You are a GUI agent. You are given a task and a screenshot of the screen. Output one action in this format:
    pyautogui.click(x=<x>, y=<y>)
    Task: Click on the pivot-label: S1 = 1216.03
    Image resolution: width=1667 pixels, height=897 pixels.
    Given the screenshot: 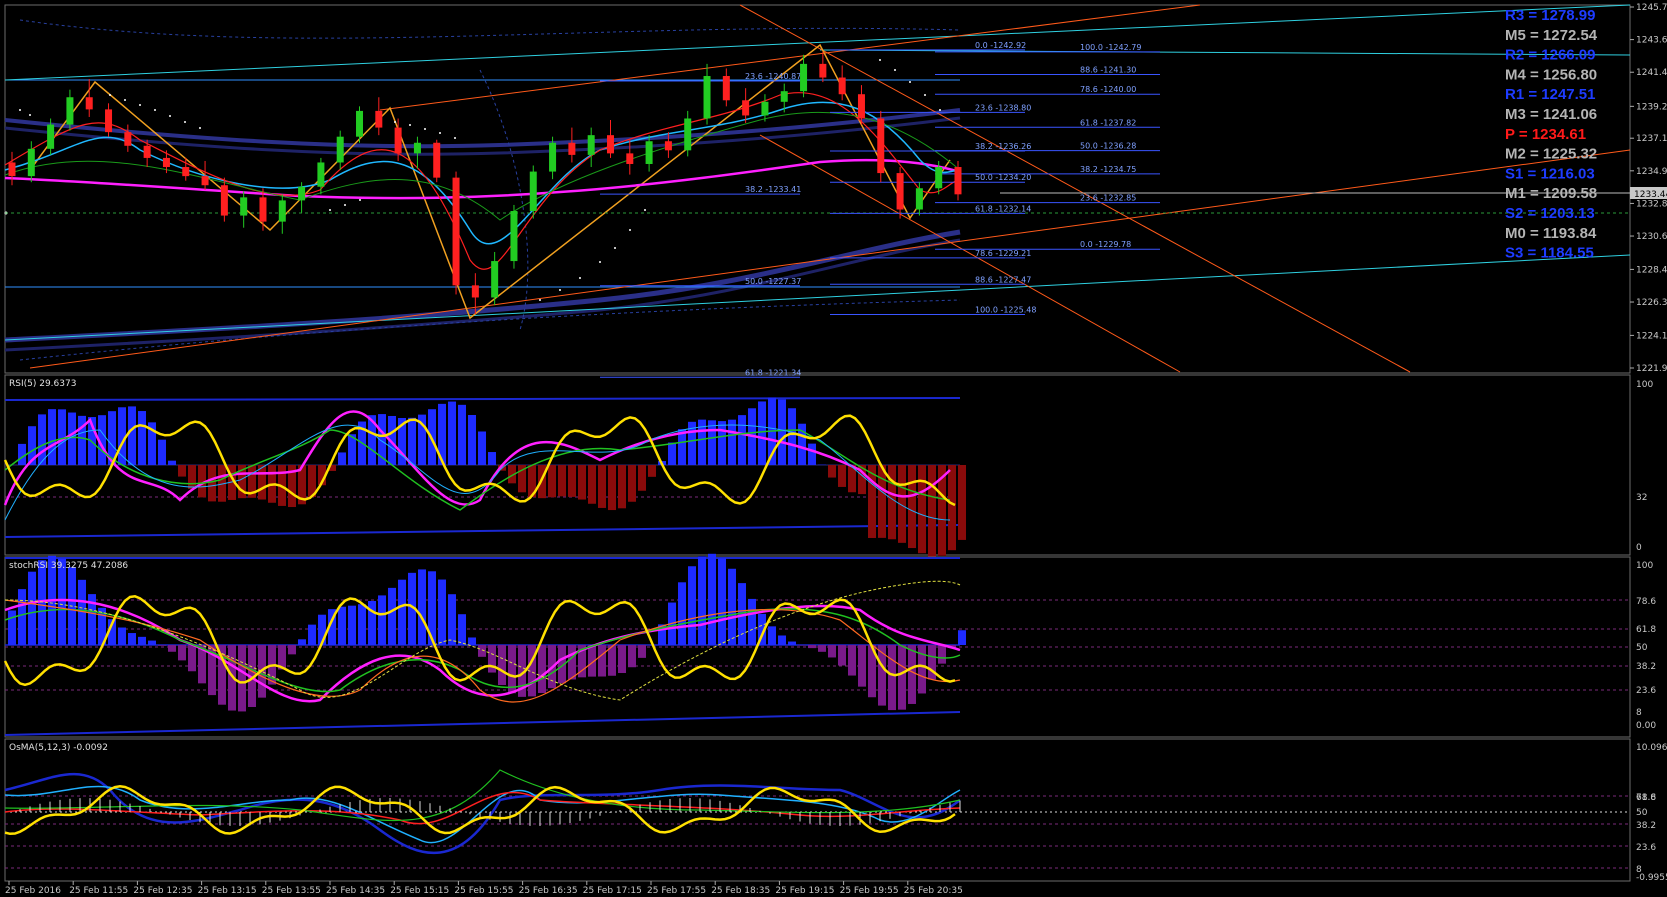 What is the action you would take?
    pyautogui.click(x=1550, y=173)
    